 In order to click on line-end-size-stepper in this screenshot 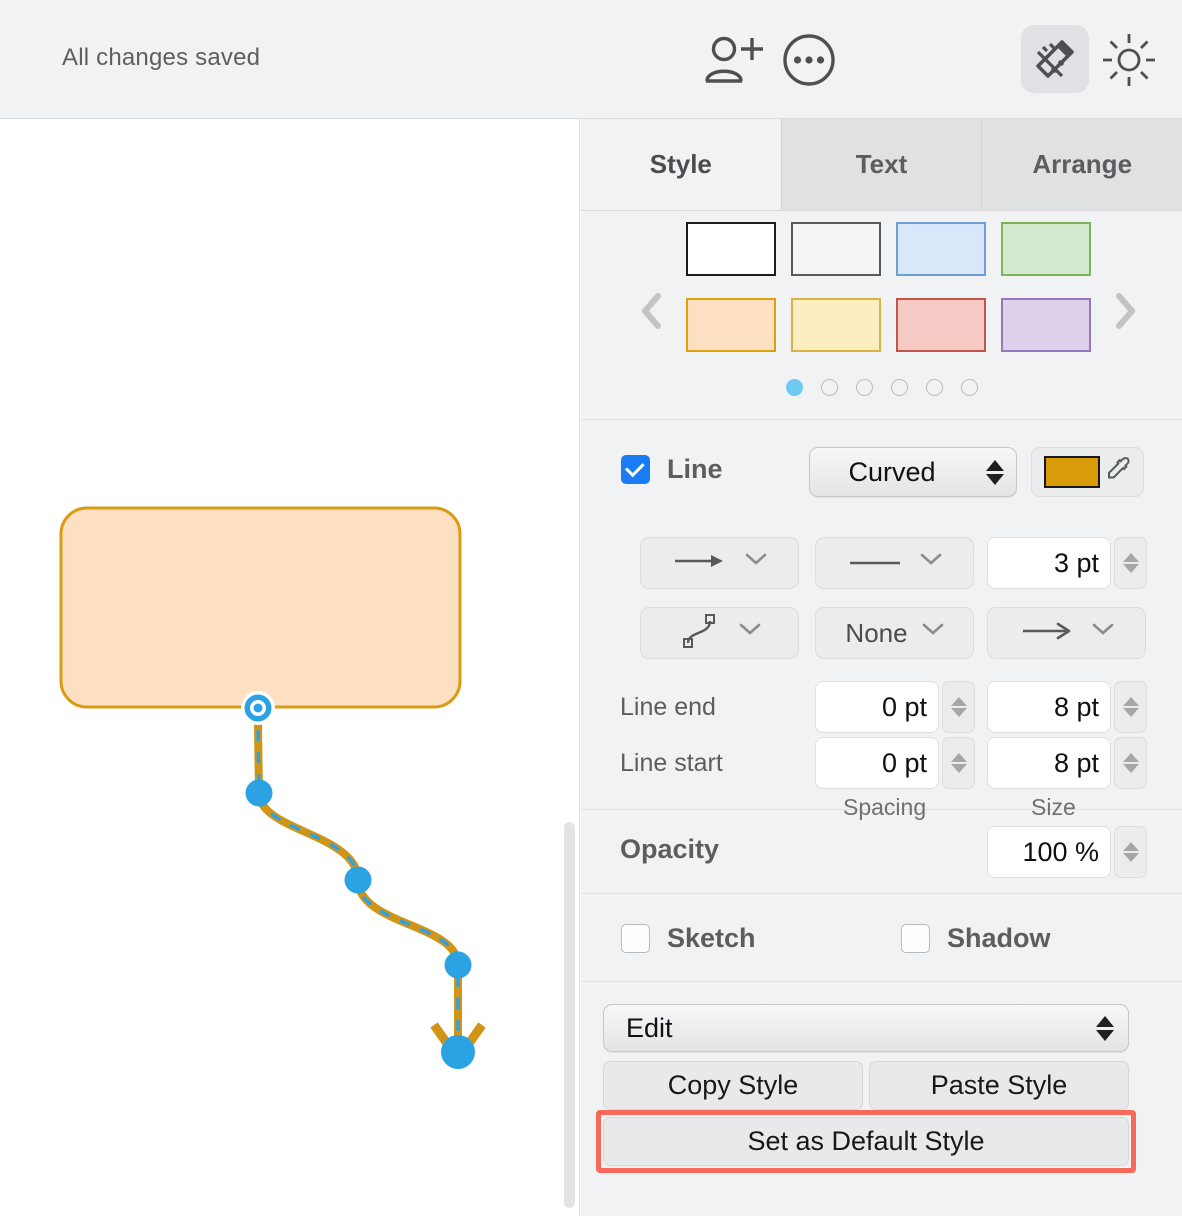, I will do `click(1130, 707)`.